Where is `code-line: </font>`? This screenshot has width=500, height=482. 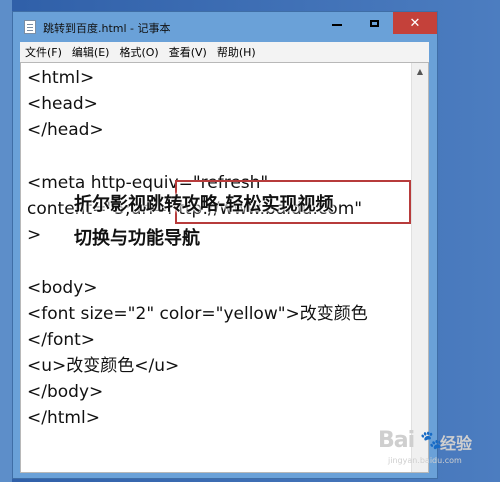
code-line: </font> is located at coordinates (61, 339).